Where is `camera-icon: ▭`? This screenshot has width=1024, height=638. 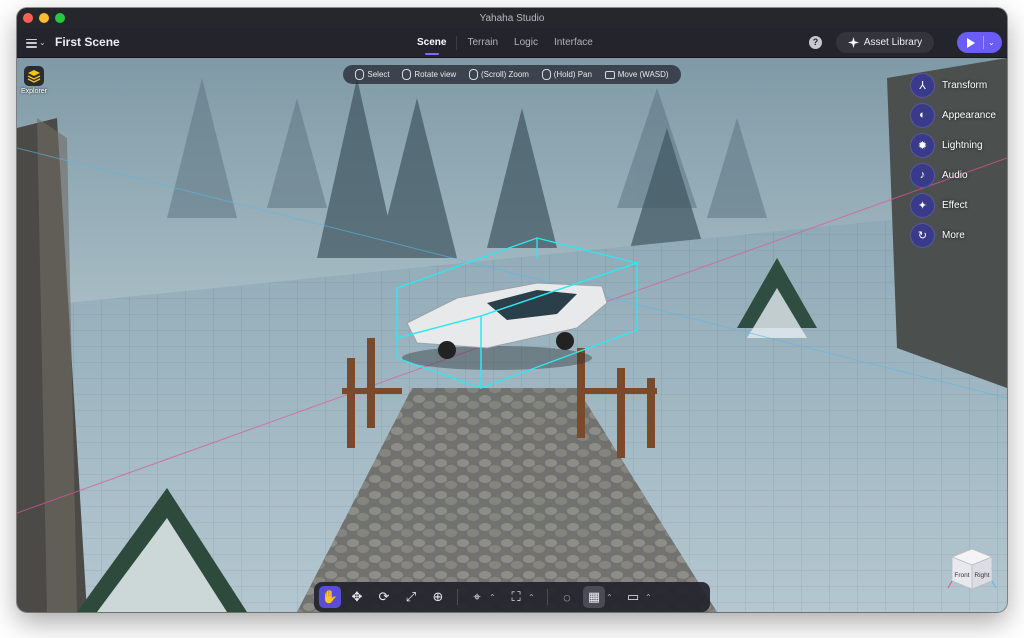
camera-icon: ▭ is located at coordinates (633, 596).